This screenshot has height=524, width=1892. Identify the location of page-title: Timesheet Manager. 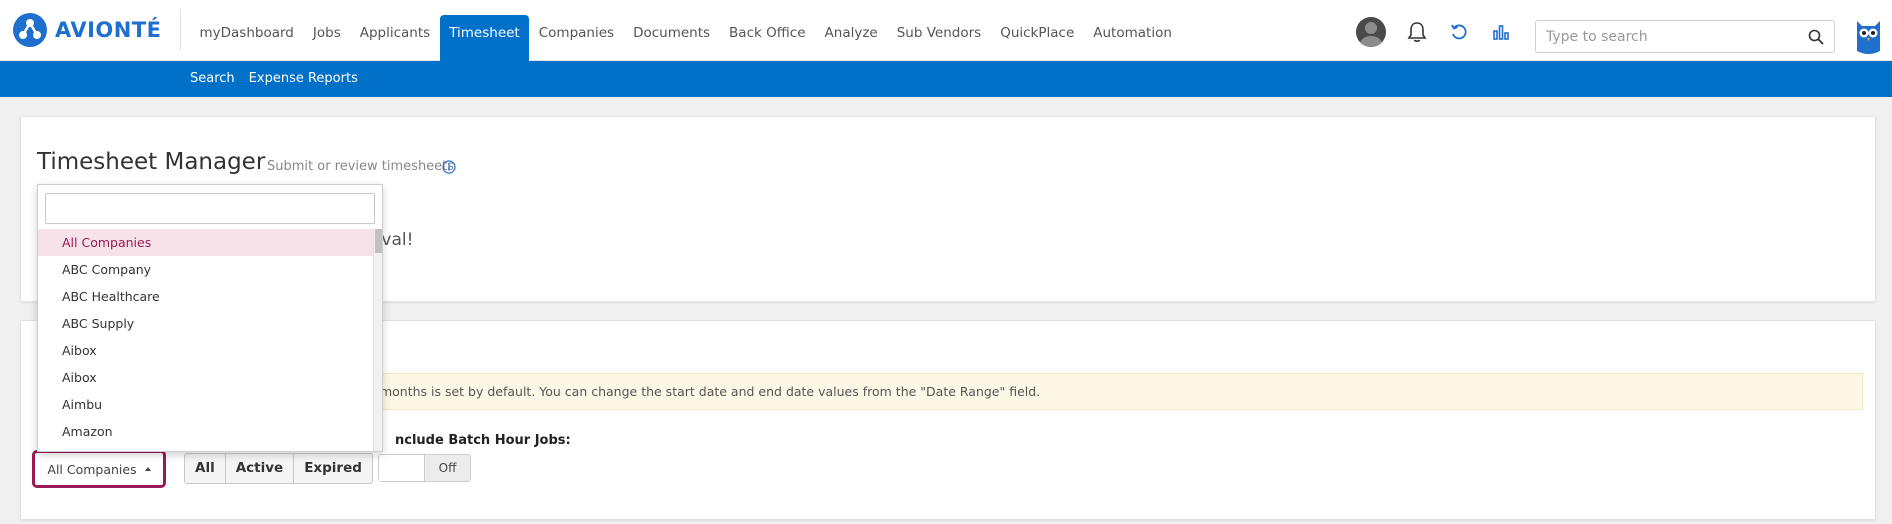
(151, 162).